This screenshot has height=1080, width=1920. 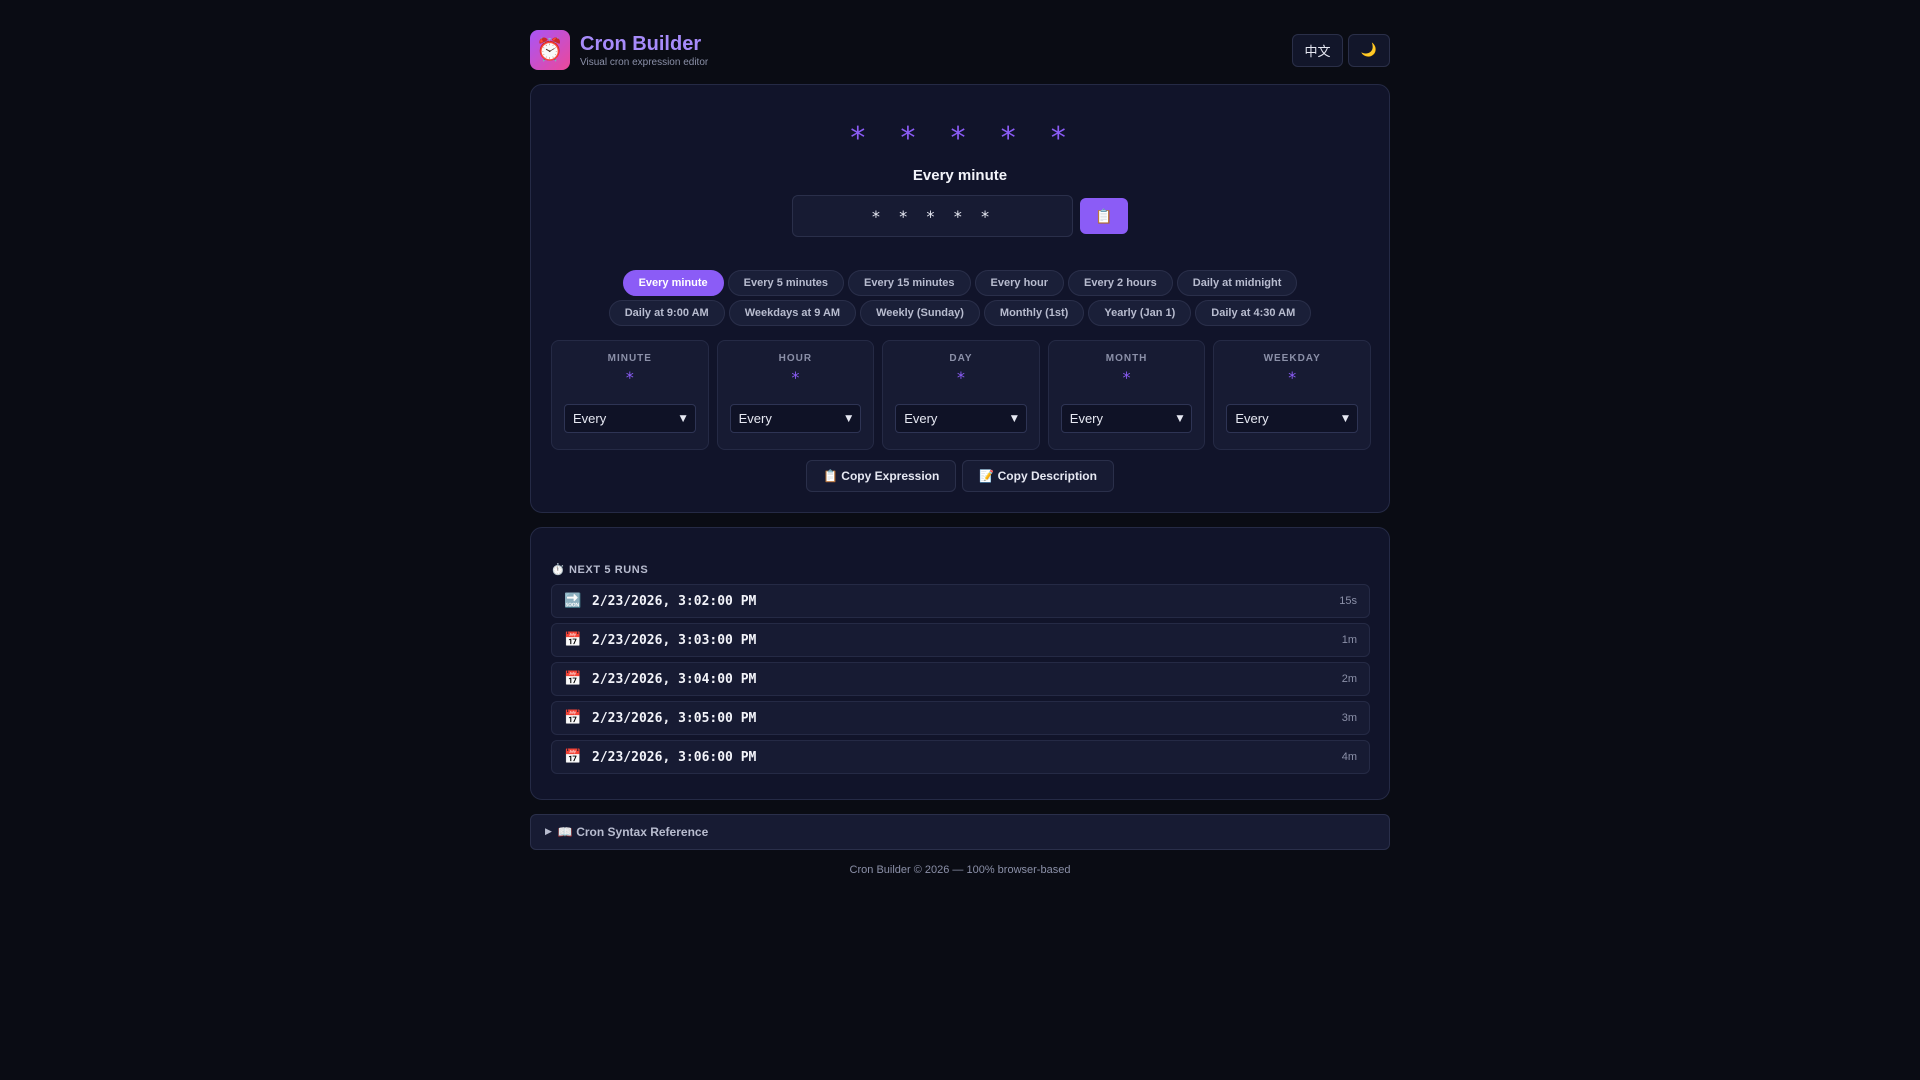 What do you see at coordinates (600, 570) in the screenshot?
I see `next-runs-title: ⏱️ NEXT 5 RUNS` at bounding box center [600, 570].